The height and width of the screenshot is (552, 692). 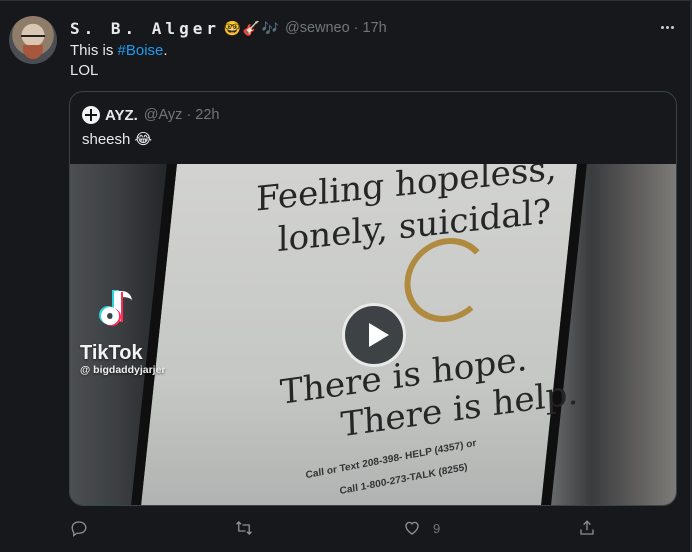 What do you see at coordinates (421, 528) in the screenshot?
I see `like-button: 9` at bounding box center [421, 528].